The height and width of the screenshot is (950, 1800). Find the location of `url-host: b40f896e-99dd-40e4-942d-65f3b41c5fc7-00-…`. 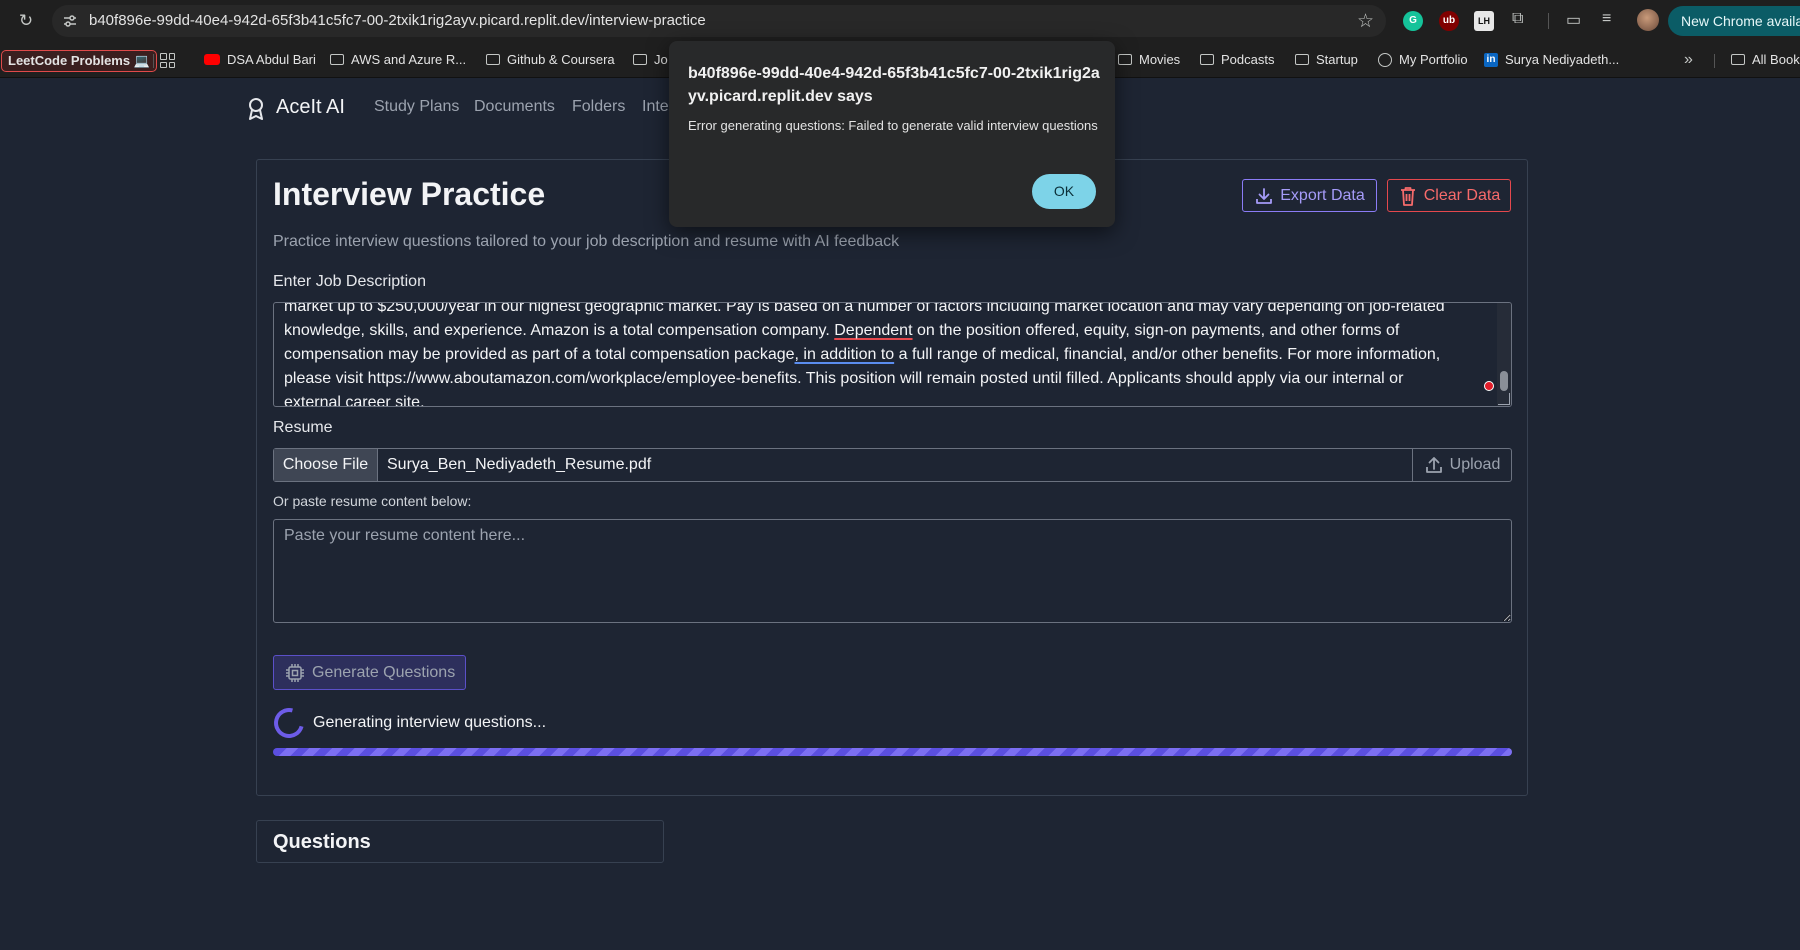

url-host: b40f896e-99dd-40e4-942d-65f3b41c5fc7-00-… is located at coordinates (337, 20).